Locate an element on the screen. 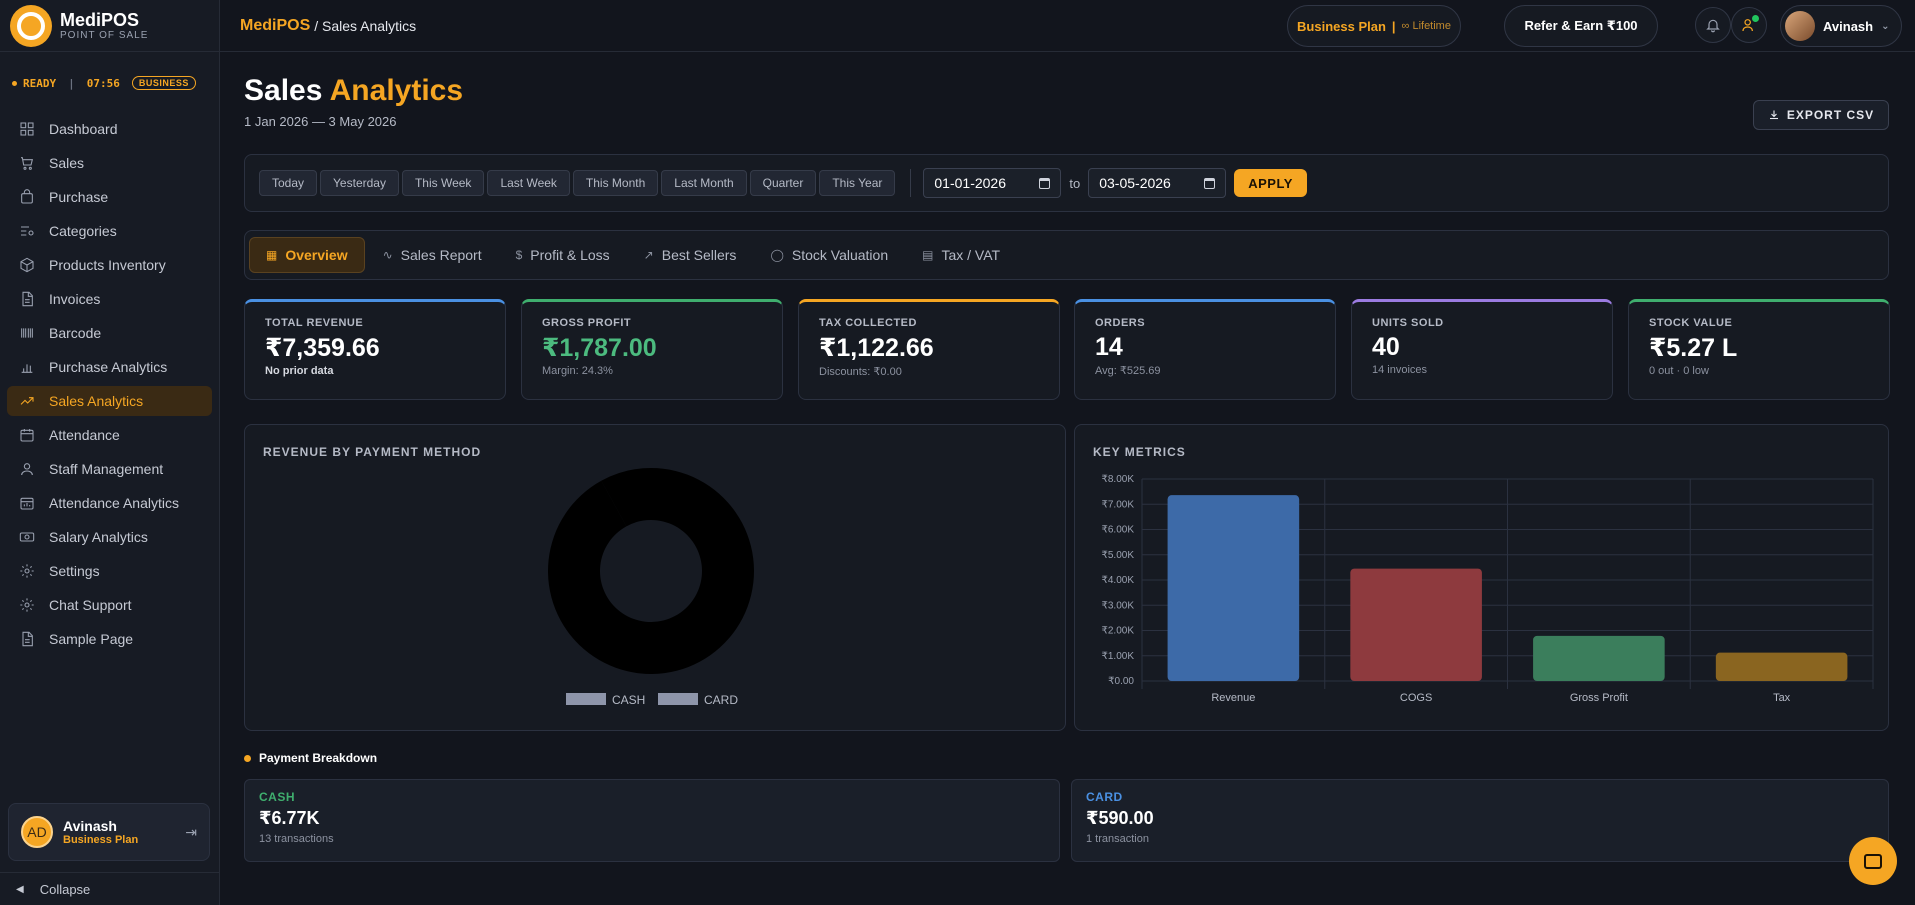 This screenshot has height=905, width=1915. bar-tax is located at coordinates (1781, 666).